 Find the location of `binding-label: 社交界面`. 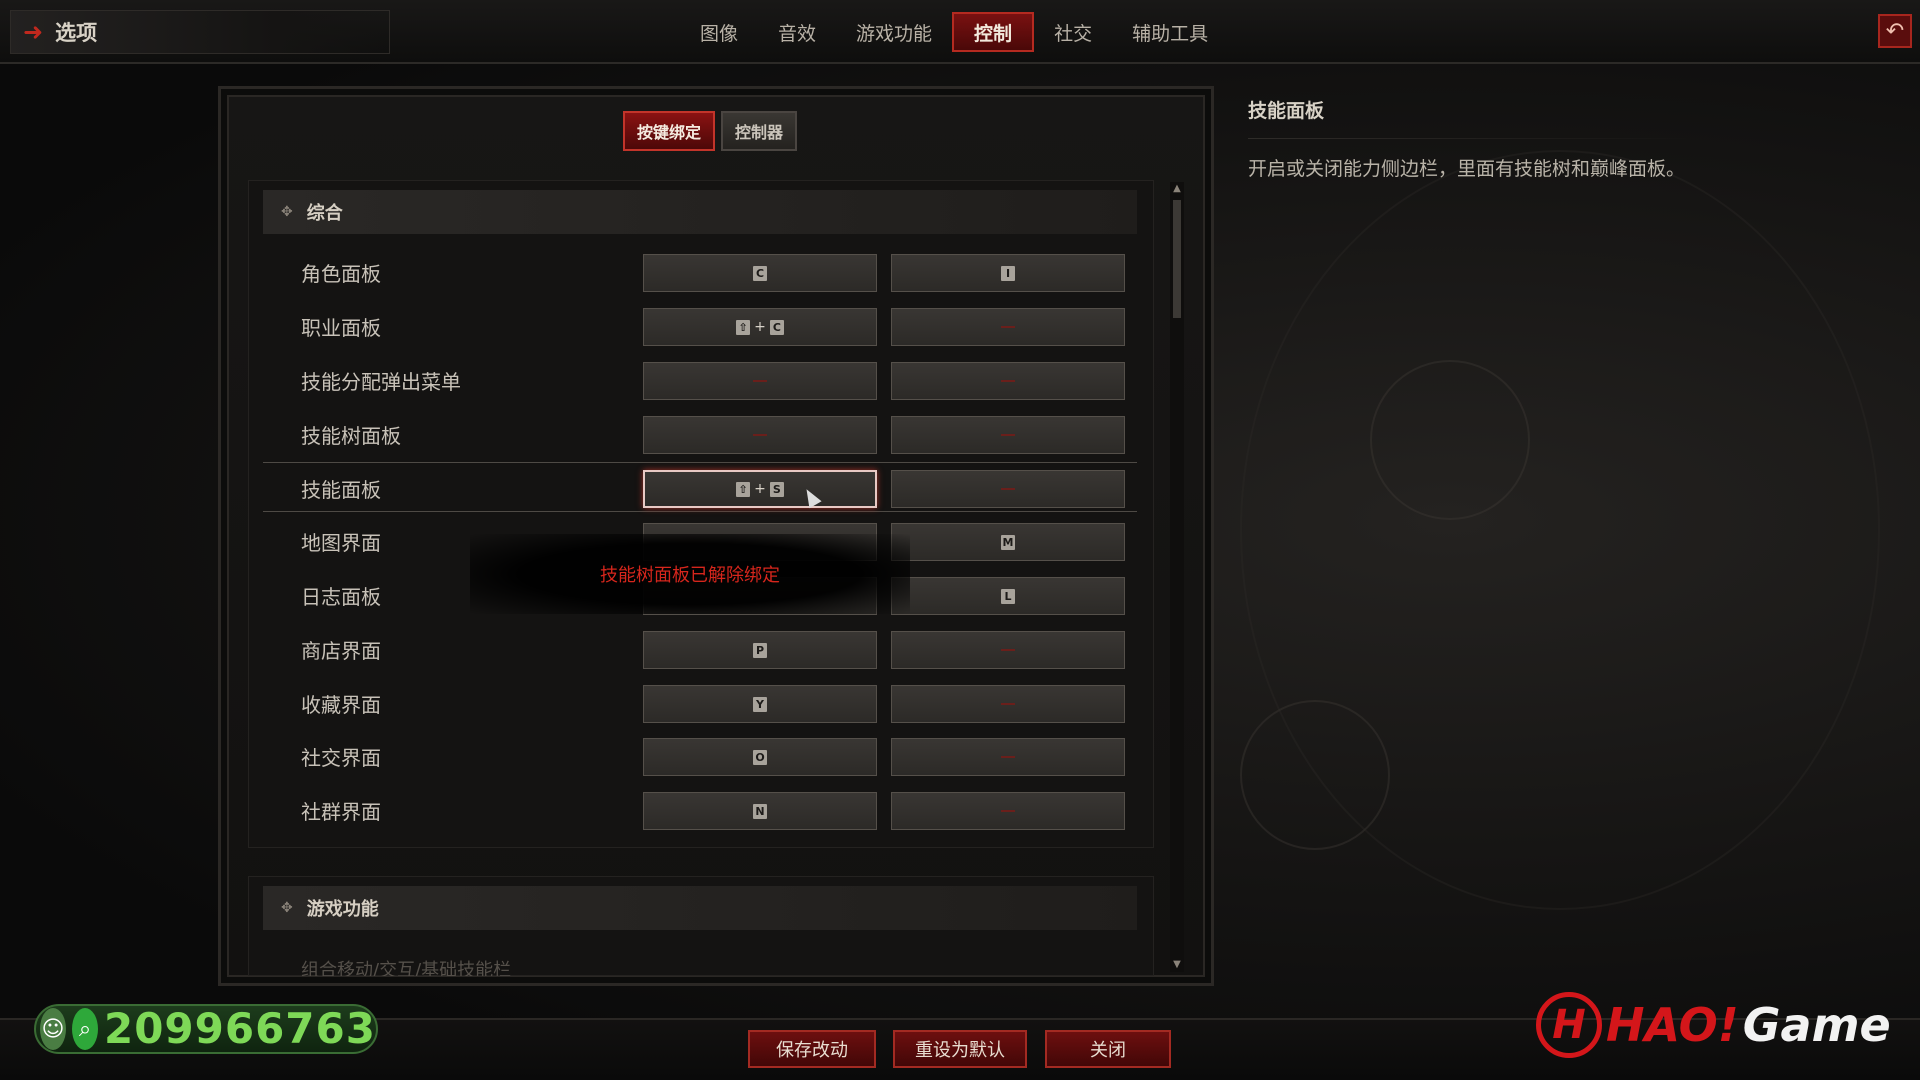

binding-label: 社交界面 is located at coordinates (341, 757).